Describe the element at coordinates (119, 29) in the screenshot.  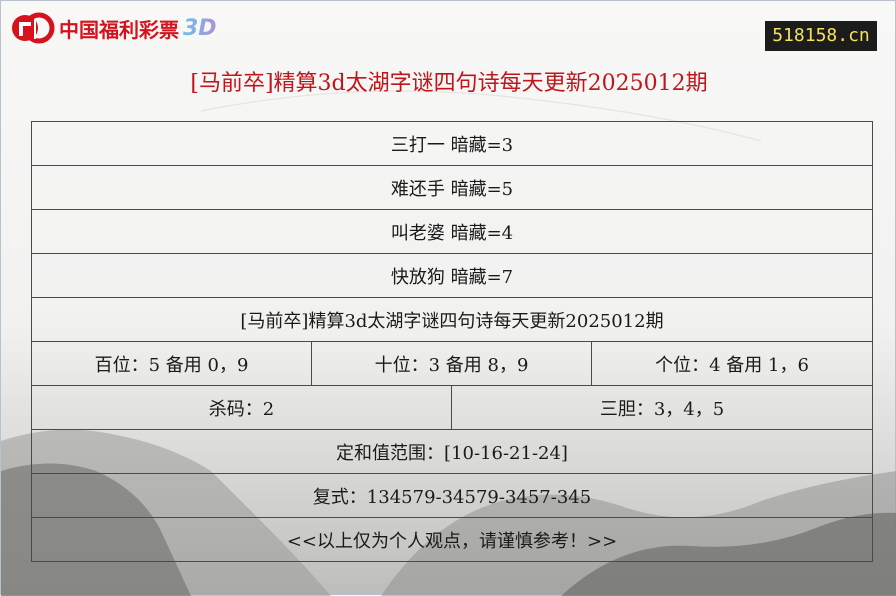
I see `lottery-logo-text: 中国福利彩票` at that location.